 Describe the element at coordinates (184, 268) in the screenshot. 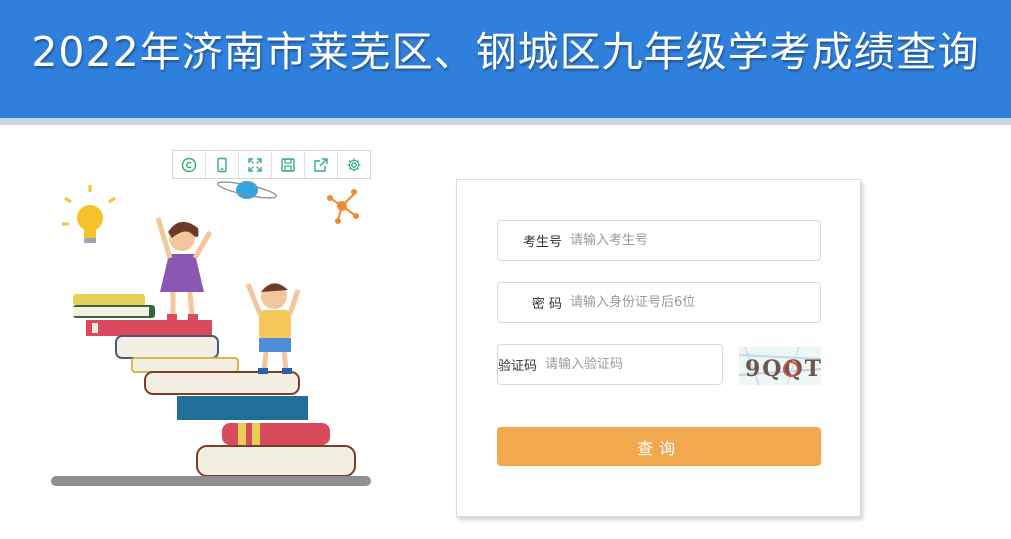

I see `girl-figure` at that location.